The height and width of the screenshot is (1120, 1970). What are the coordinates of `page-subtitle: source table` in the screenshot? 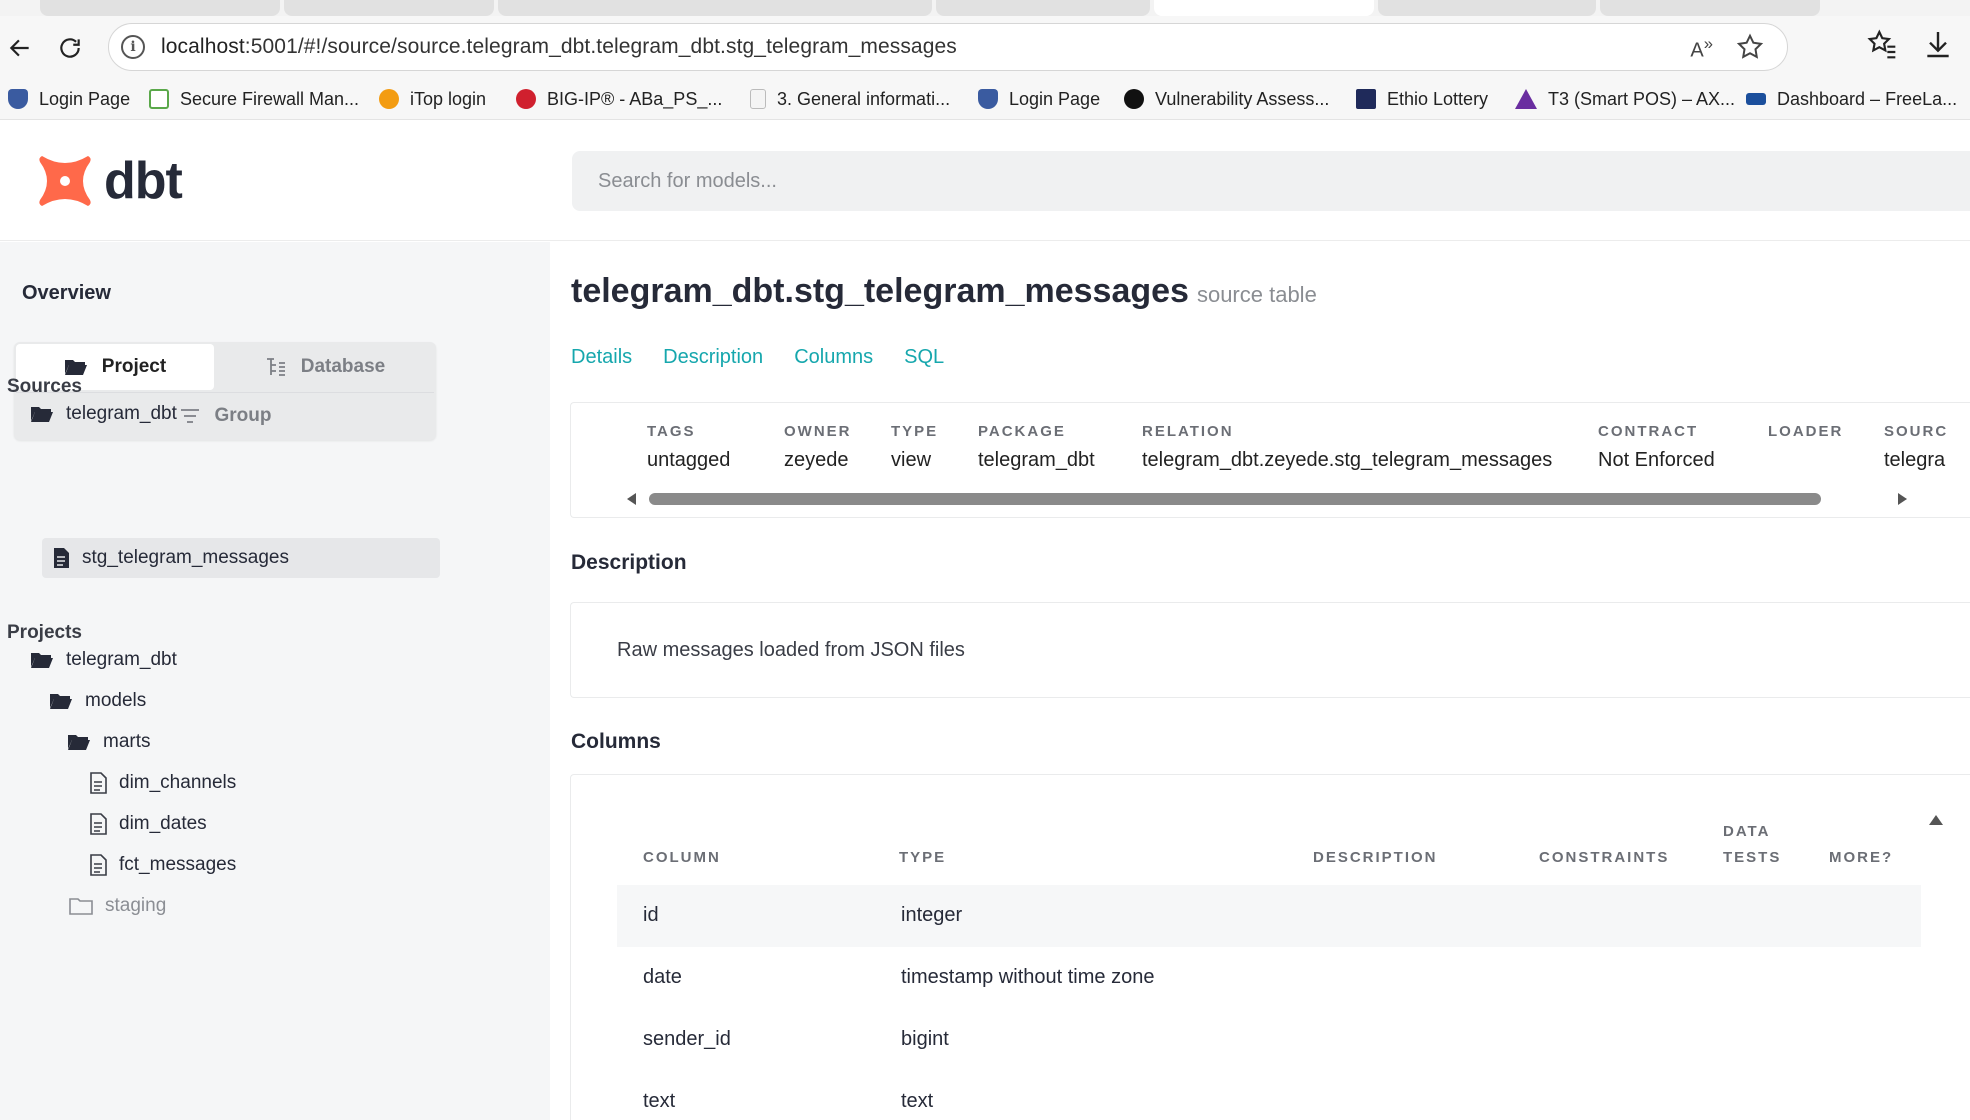 It's located at (1256, 294).